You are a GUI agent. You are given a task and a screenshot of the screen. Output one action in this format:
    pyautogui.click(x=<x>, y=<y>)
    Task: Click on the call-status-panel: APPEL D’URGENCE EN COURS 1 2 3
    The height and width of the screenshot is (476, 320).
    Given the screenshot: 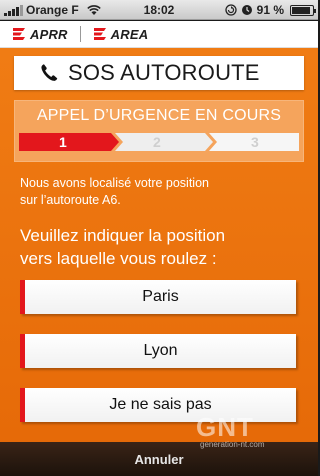 What is the action you would take?
    pyautogui.click(x=159, y=131)
    